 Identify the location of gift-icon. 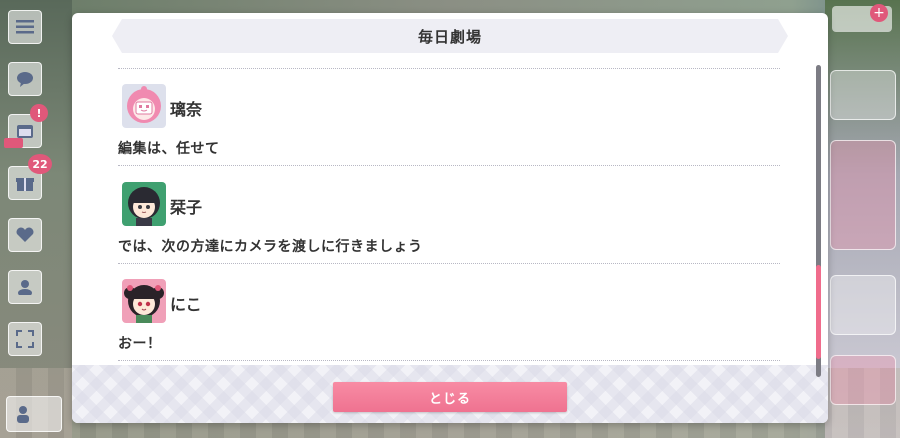
(25, 184).